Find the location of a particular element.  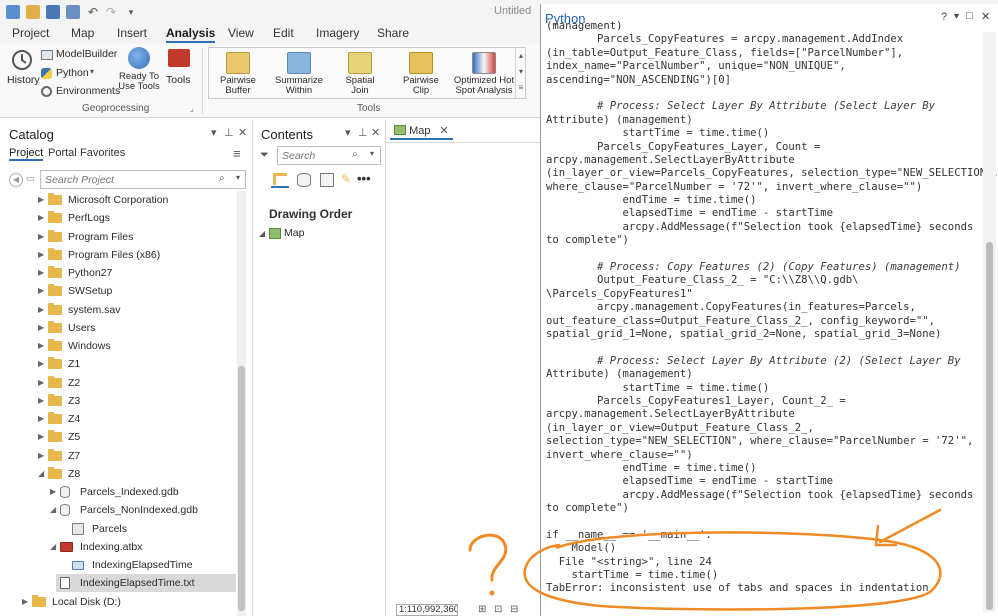

ready-to-use-tools-button: Ready To Use Tools is located at coordinates (139, 72).